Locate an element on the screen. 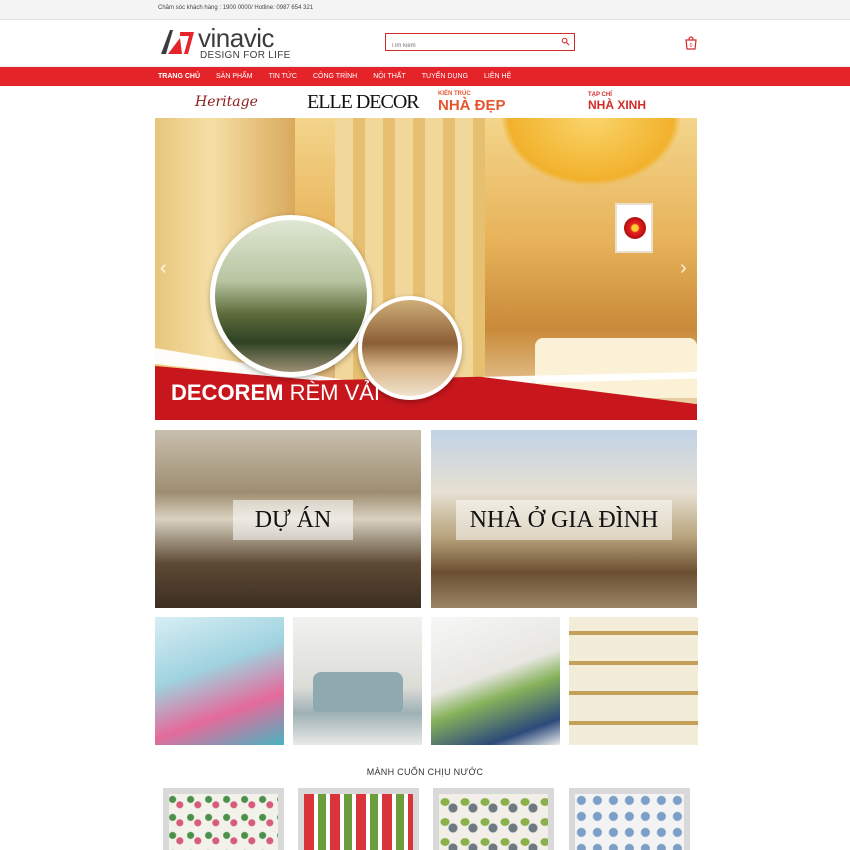  slider-next-arrow-icon: › is located at coordinates (686, 268).